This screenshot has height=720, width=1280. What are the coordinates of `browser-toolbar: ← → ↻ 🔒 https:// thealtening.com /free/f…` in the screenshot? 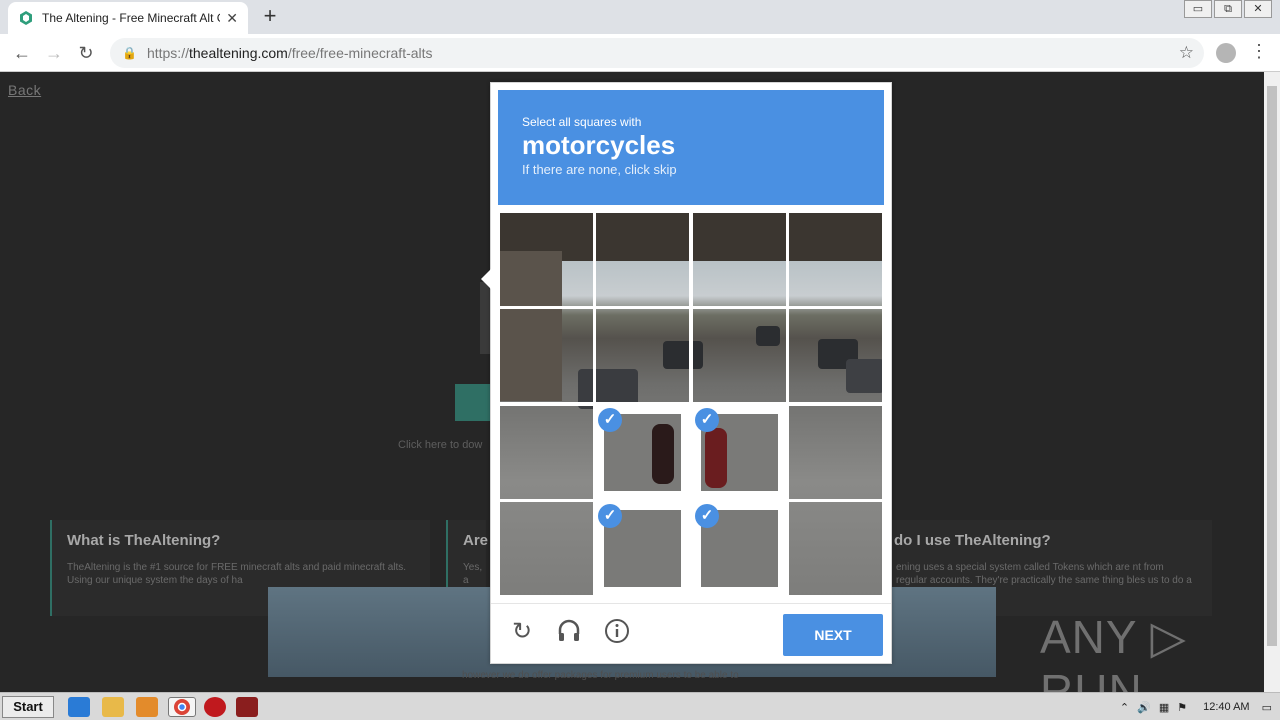 It's located at (640, 53).